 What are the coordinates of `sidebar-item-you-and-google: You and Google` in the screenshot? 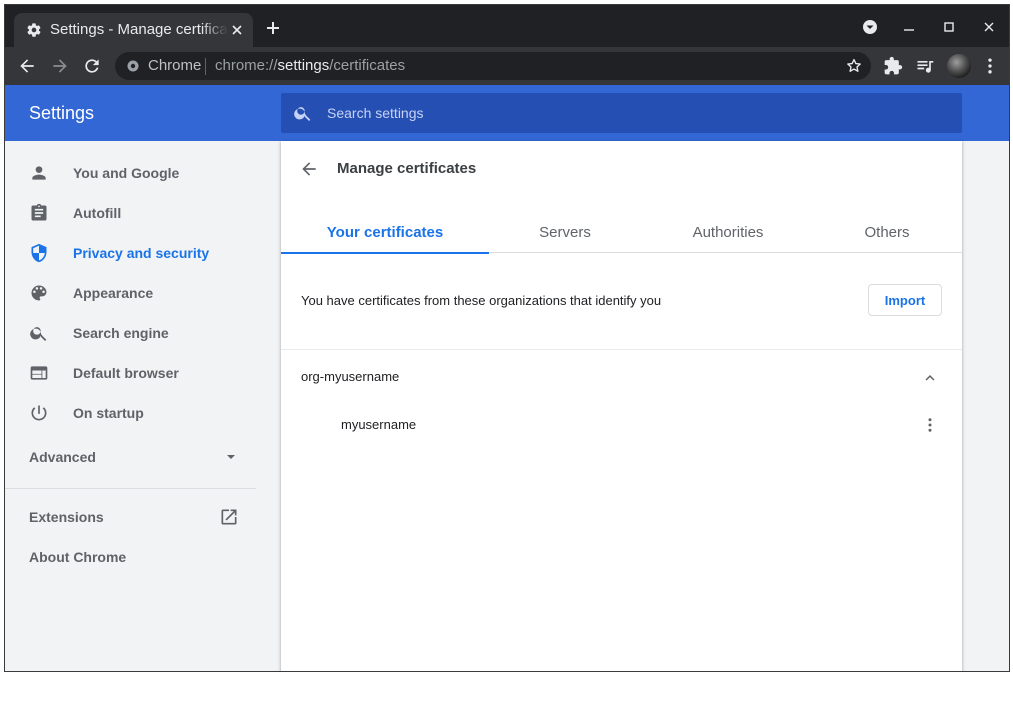 It's located at (143, 173).